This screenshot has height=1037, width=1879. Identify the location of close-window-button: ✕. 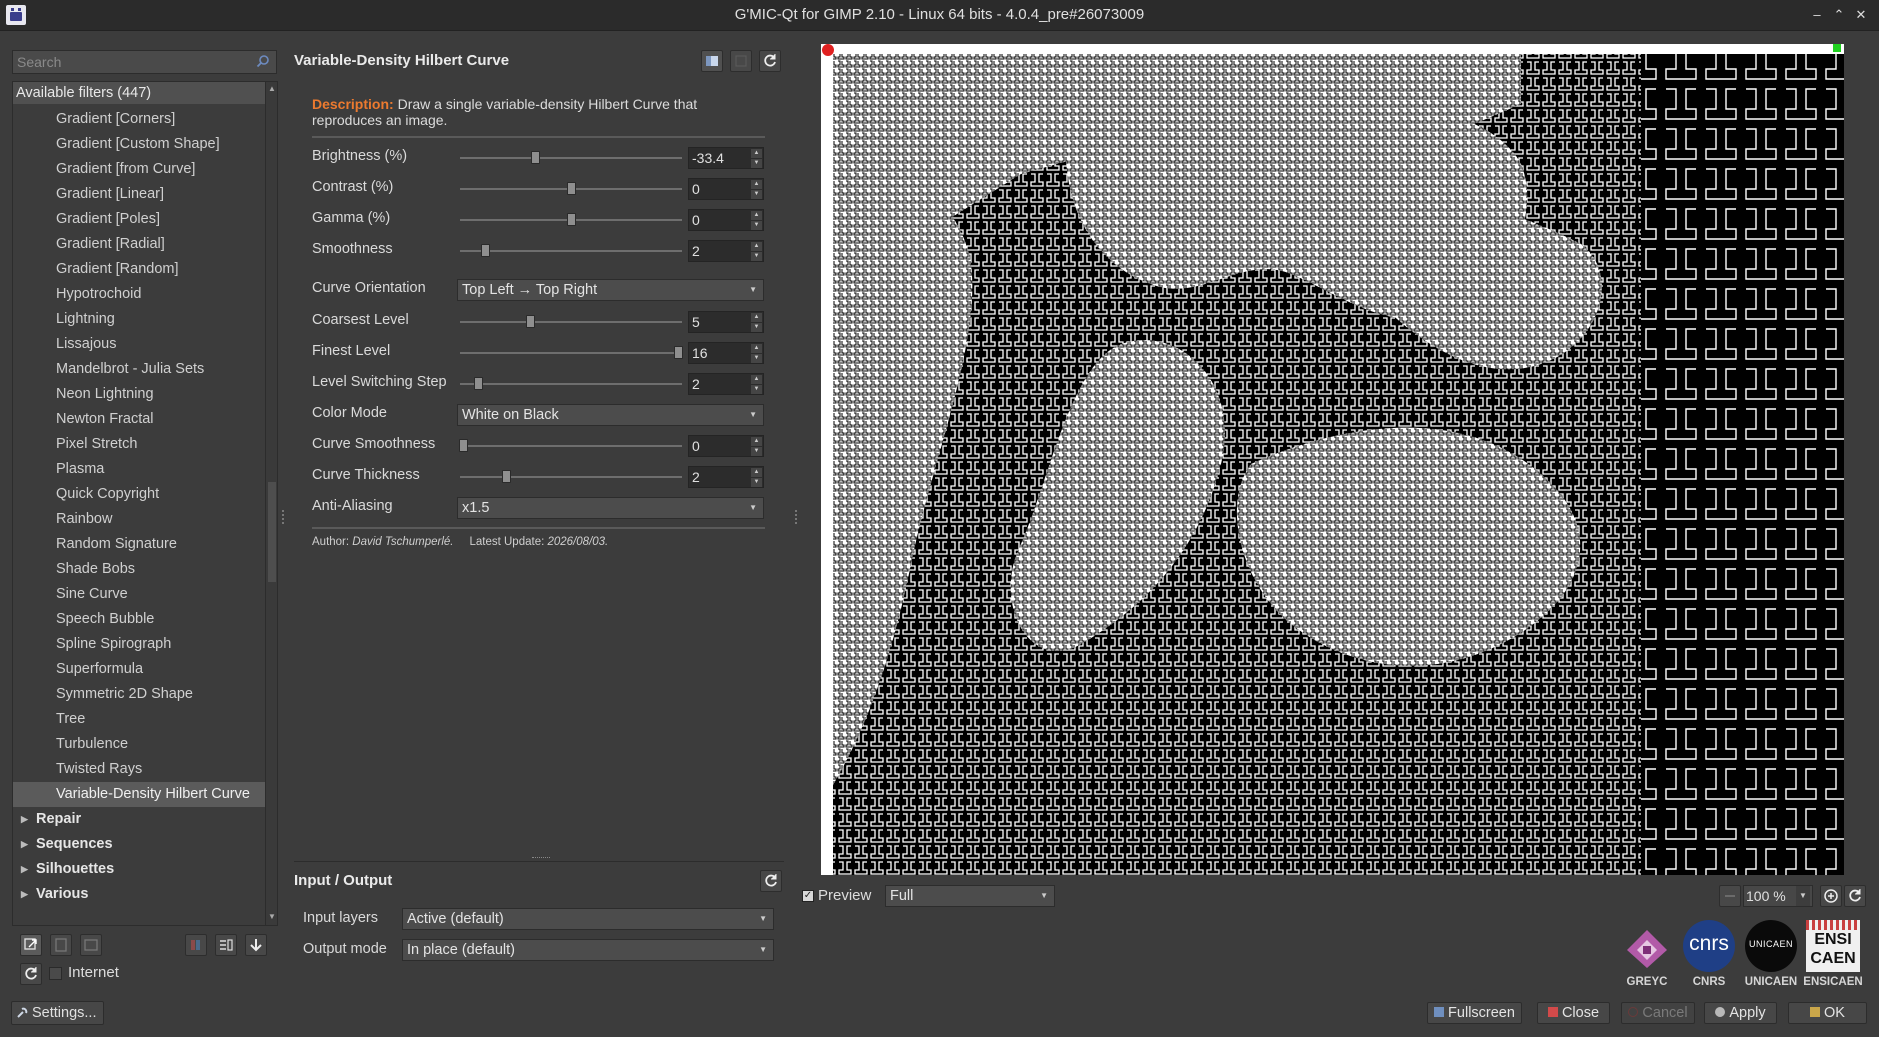
(1861, 15).